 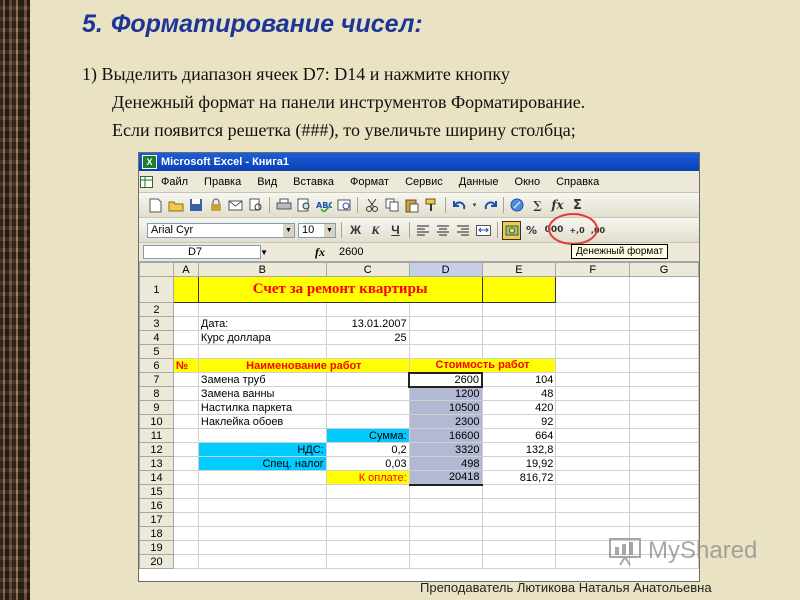 What do you see at coordinates (371, 205) in the screenshot?
I see `cut-icon` at bounding box center [371, 205].